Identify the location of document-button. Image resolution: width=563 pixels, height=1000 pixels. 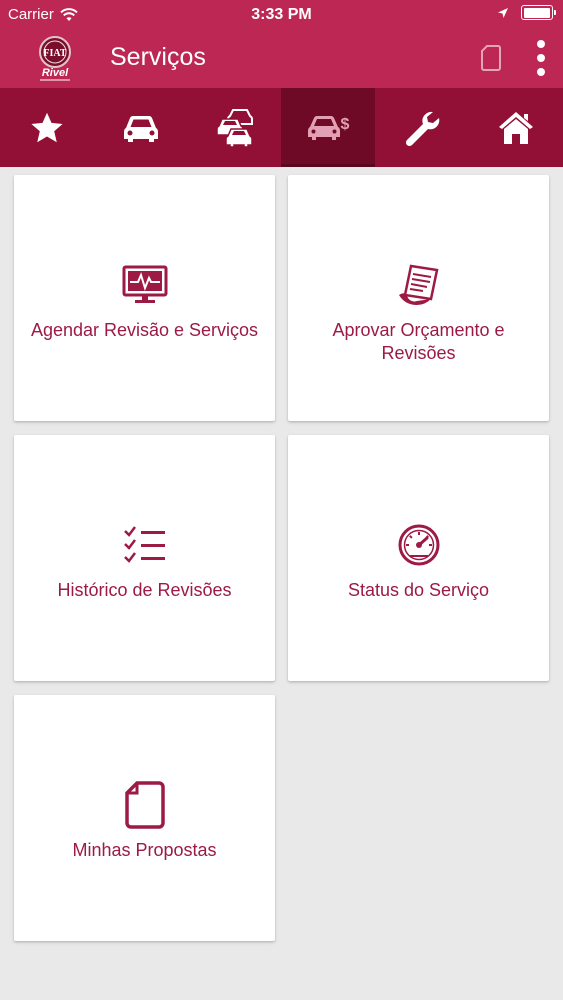
(491, 58).